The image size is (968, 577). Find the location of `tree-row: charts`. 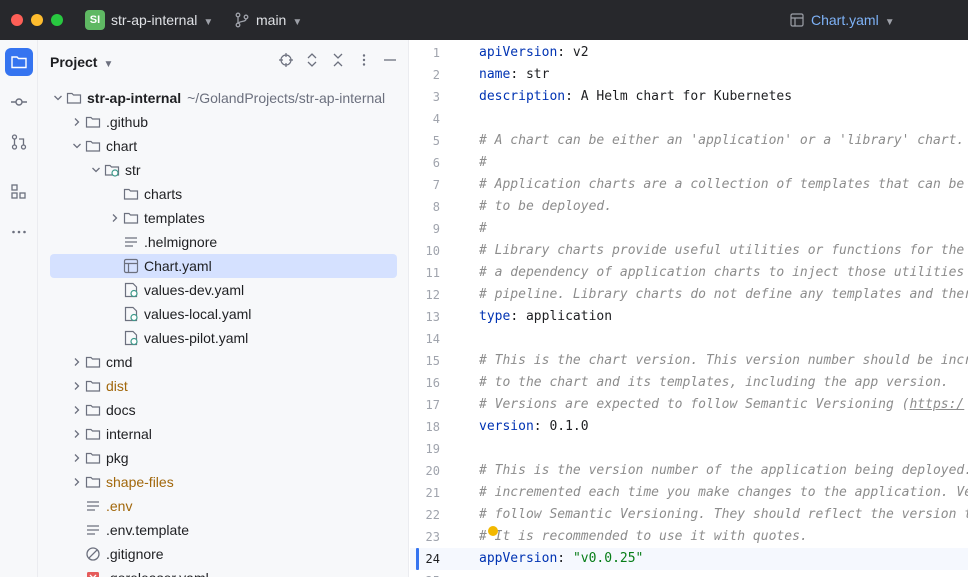

tree-row: charts is located at coordinates (223, 194).